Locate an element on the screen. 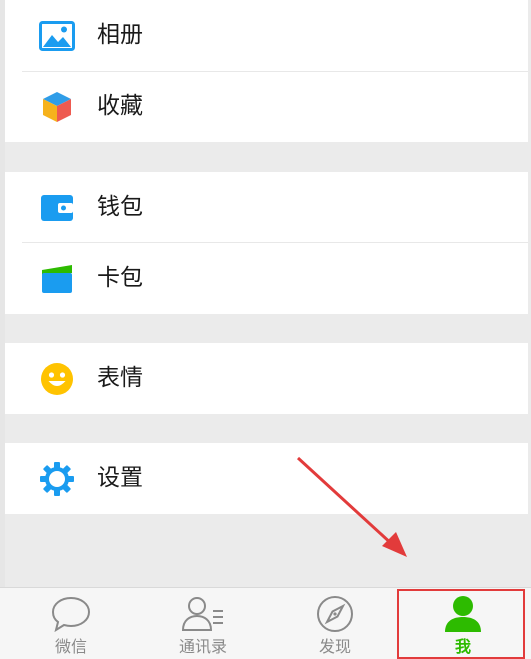 Image resolution: width=531 pixels, height=659 pixels. bottom-tab-bar: 微信 通讯录 发现 我 is located at coordinates (265, 623).